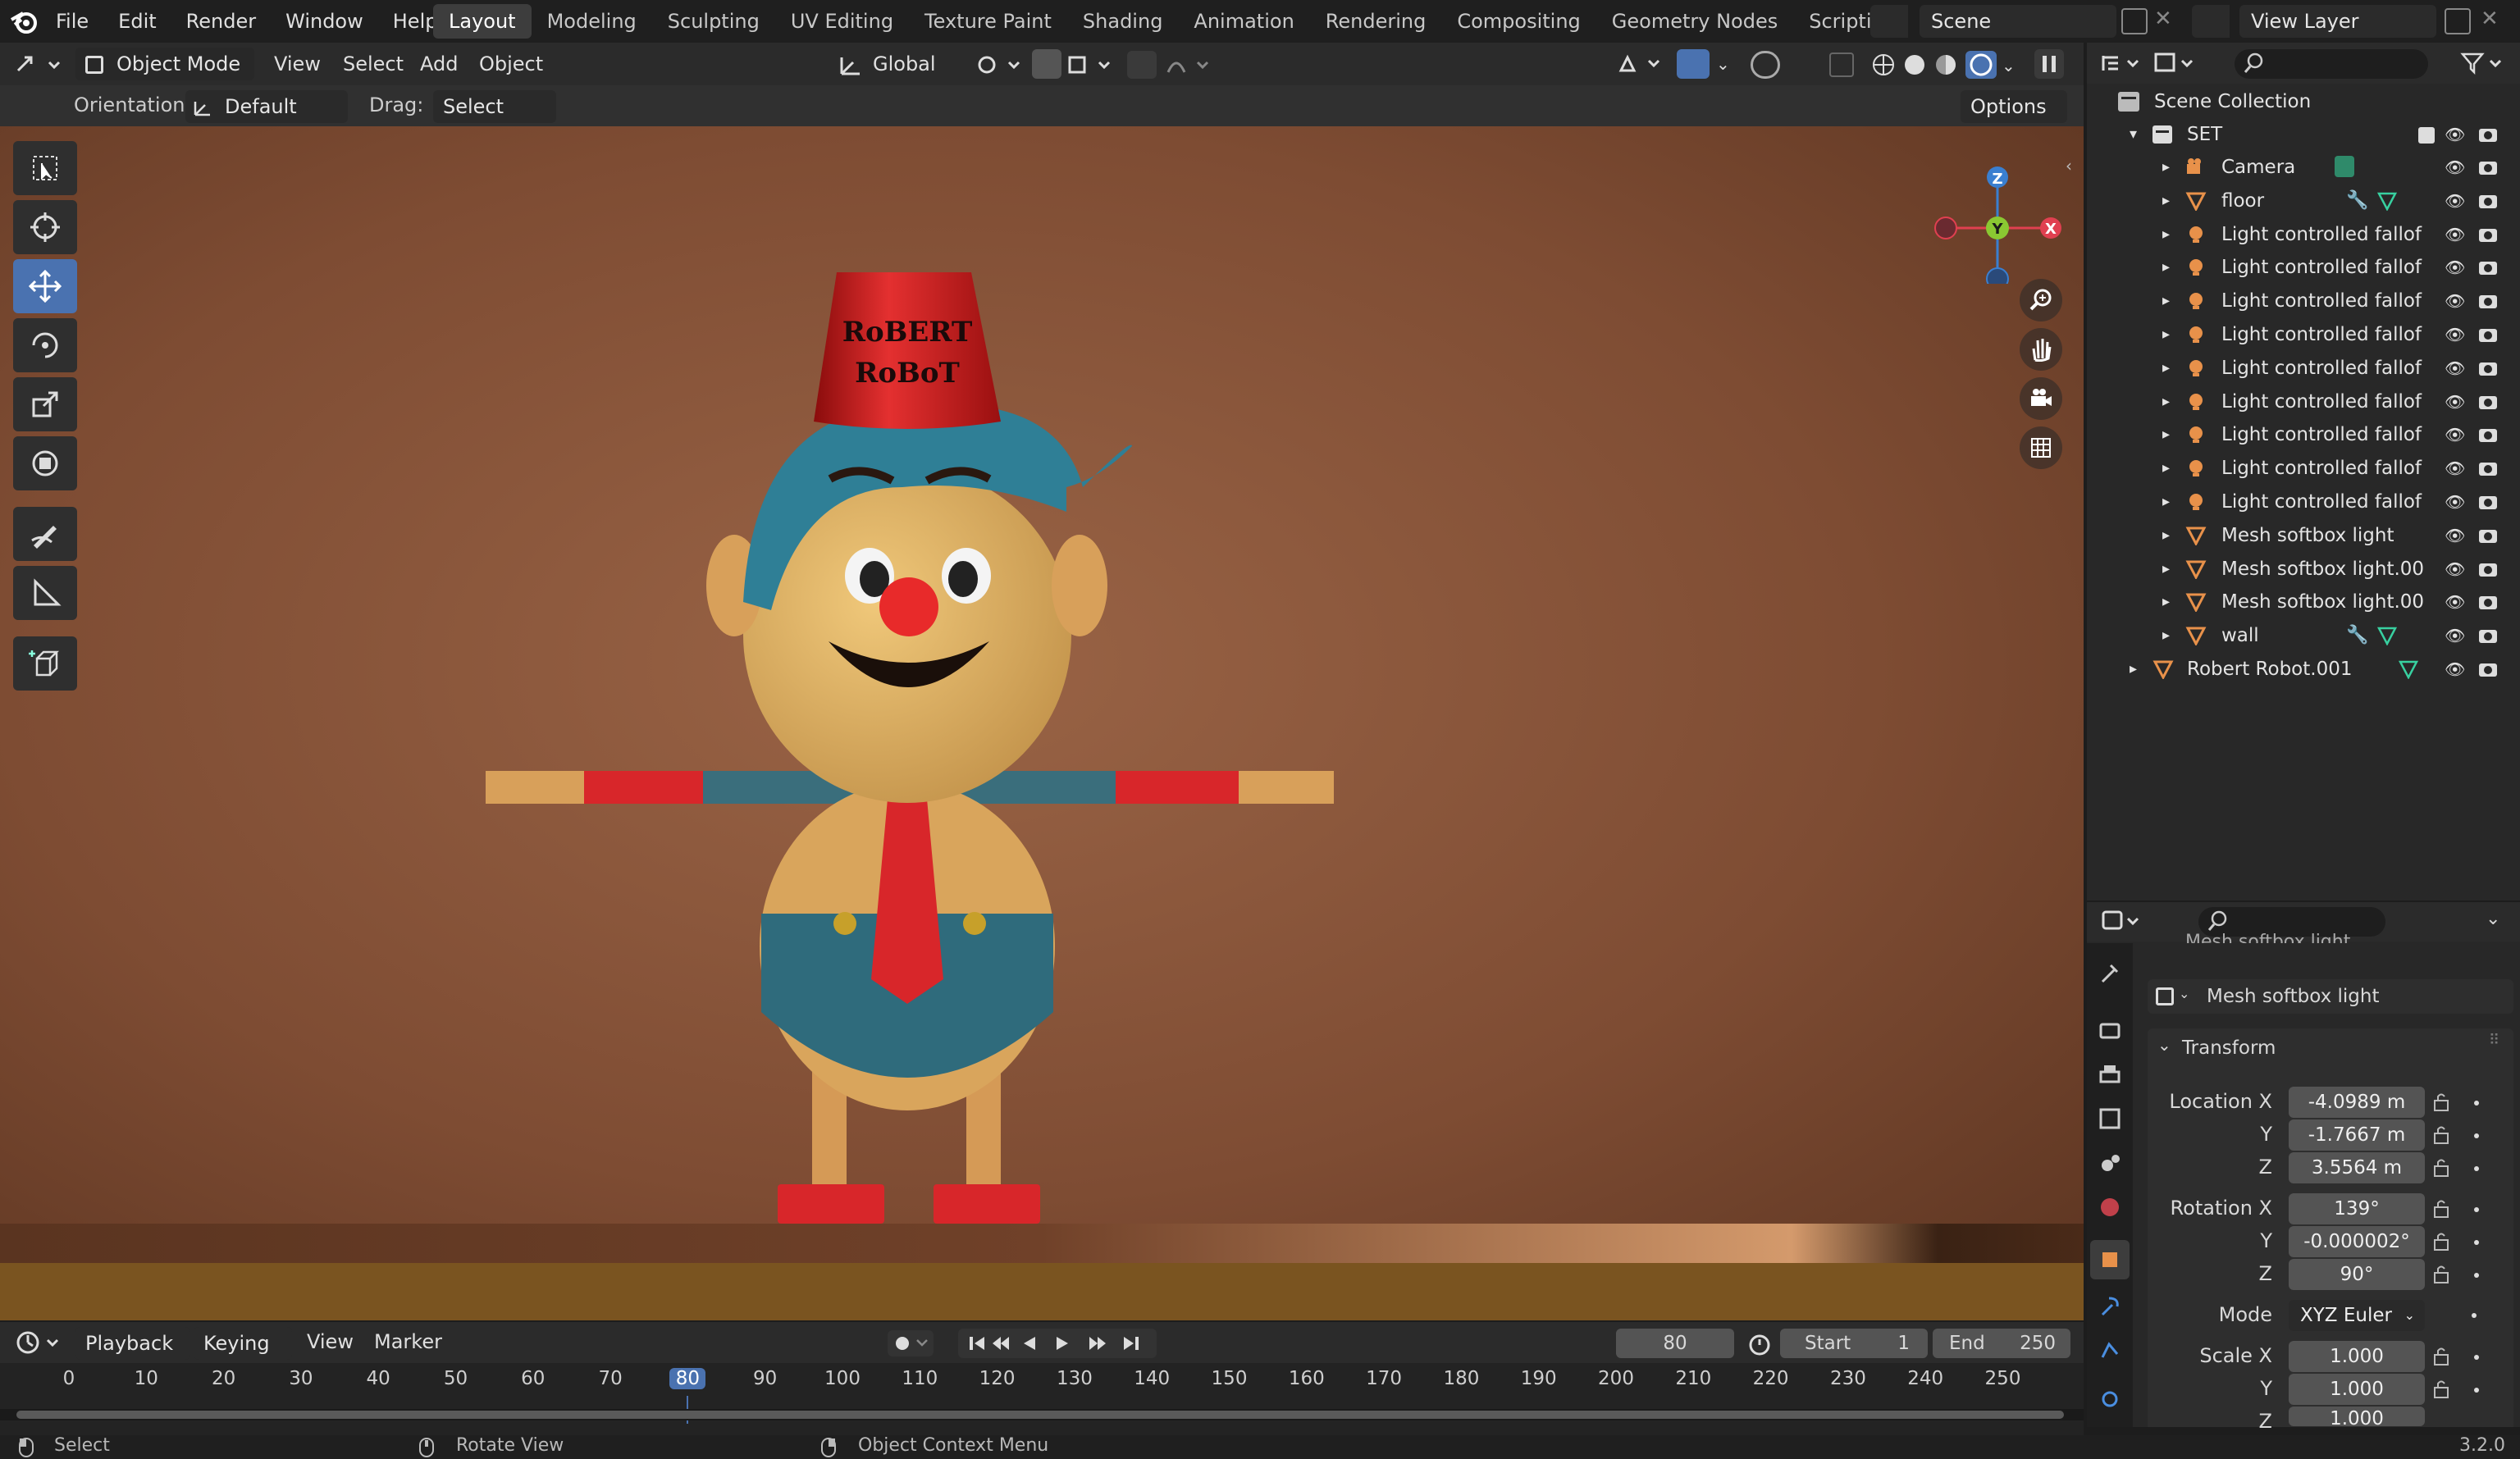  I want to click on move-tool-icon, so click(45, 286).